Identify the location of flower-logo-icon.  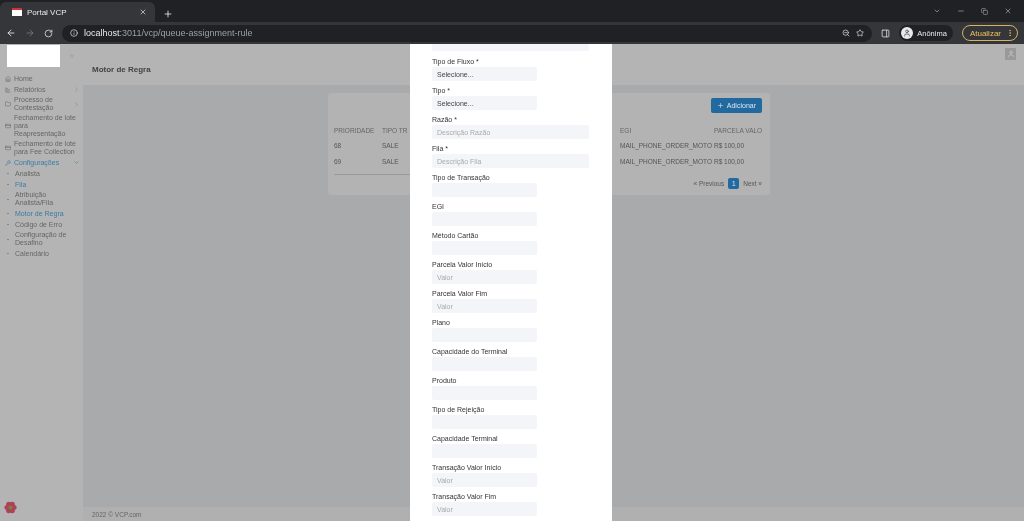
(10, 507).